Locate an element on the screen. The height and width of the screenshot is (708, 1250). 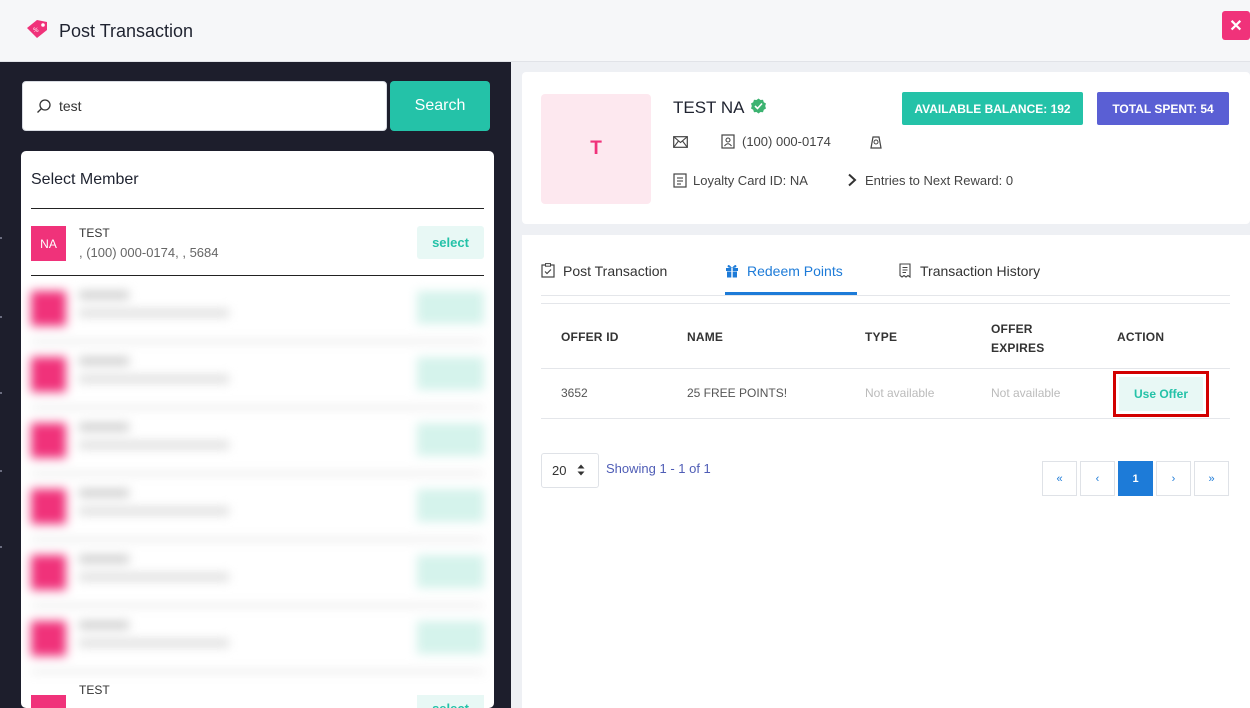
member-row: NA TEST select is located at coordinates (257, 694).